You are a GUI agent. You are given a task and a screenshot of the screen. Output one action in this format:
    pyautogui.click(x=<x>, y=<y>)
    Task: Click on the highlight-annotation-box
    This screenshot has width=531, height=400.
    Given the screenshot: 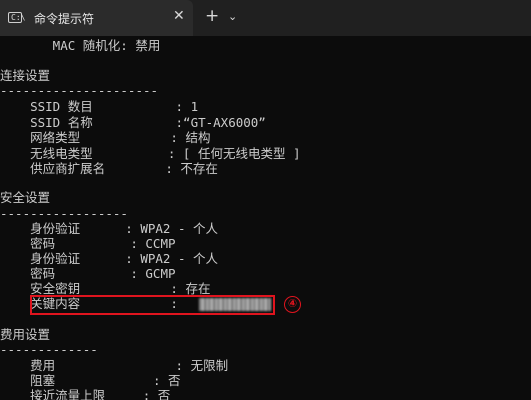 What is the action you would take?
    pyautogui.click(x=152, y=305)
    